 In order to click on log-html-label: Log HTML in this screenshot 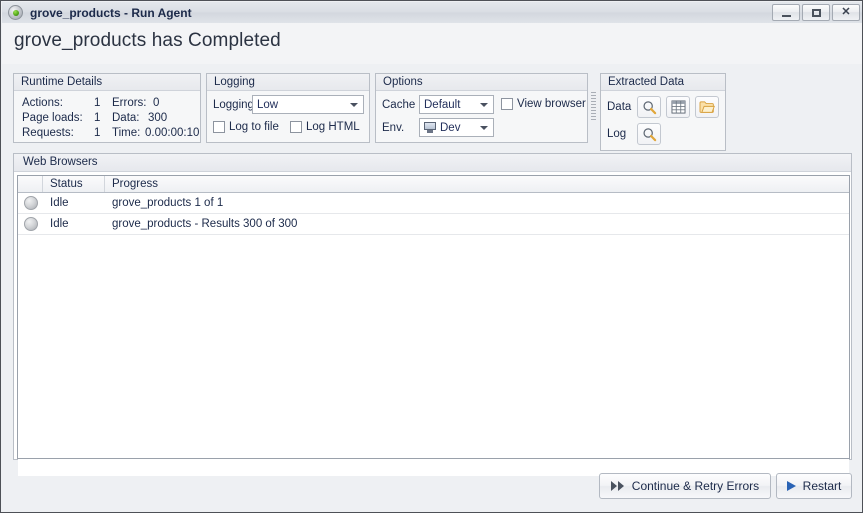, I will do `click(333, 127)`.